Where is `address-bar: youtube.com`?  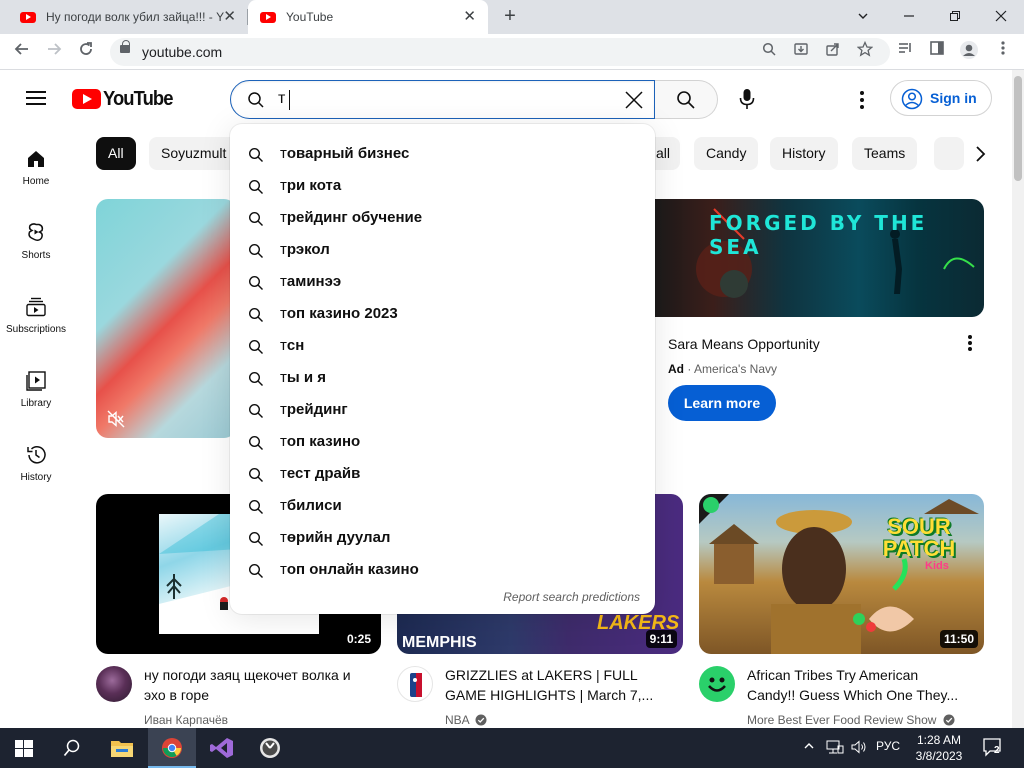 address-bar: youtube.com is located at coordinates (500, 52).